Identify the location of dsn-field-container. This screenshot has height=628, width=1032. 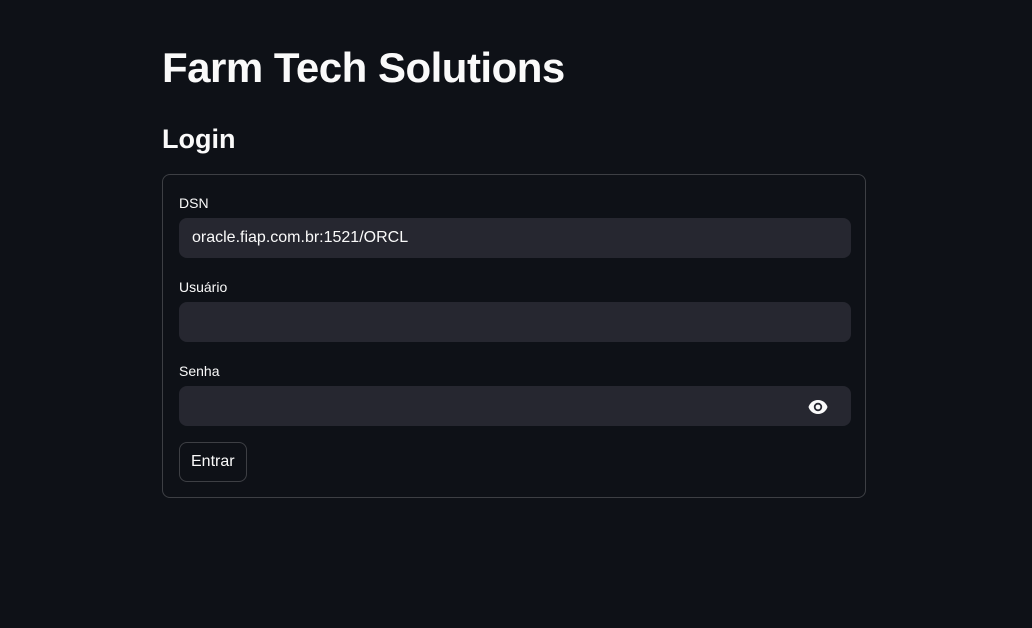
(515, 238).